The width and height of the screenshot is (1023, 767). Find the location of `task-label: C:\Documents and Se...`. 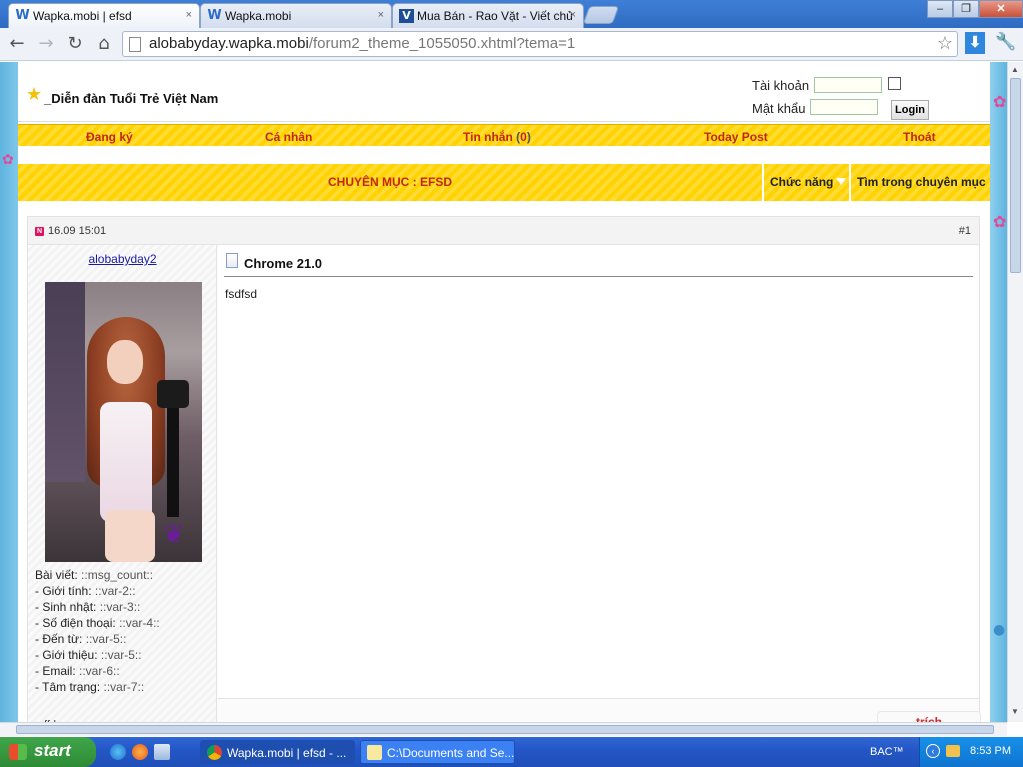

task-label: C:\Documents and Se... is located at coordinates (451, 753).